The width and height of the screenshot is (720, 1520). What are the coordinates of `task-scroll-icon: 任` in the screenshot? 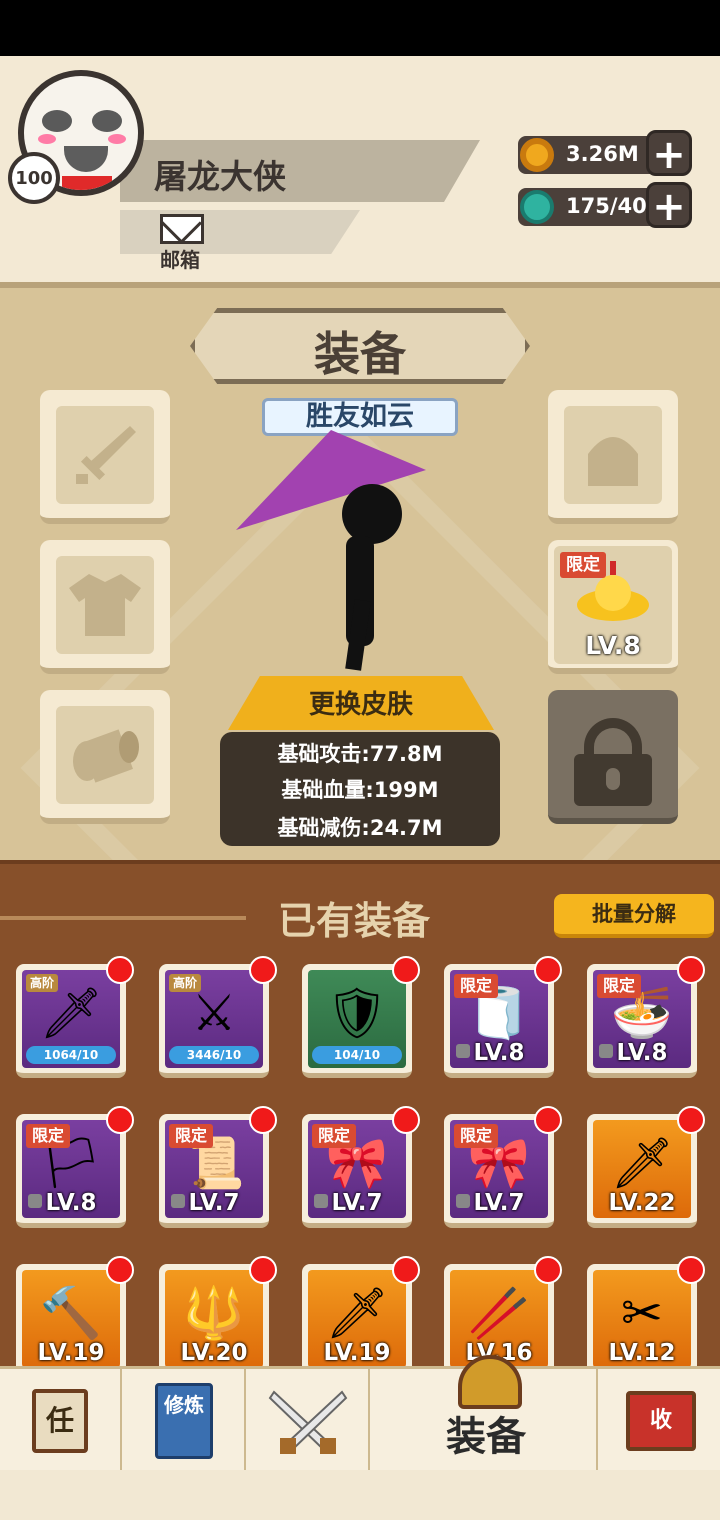 It's located at (60, 1421).